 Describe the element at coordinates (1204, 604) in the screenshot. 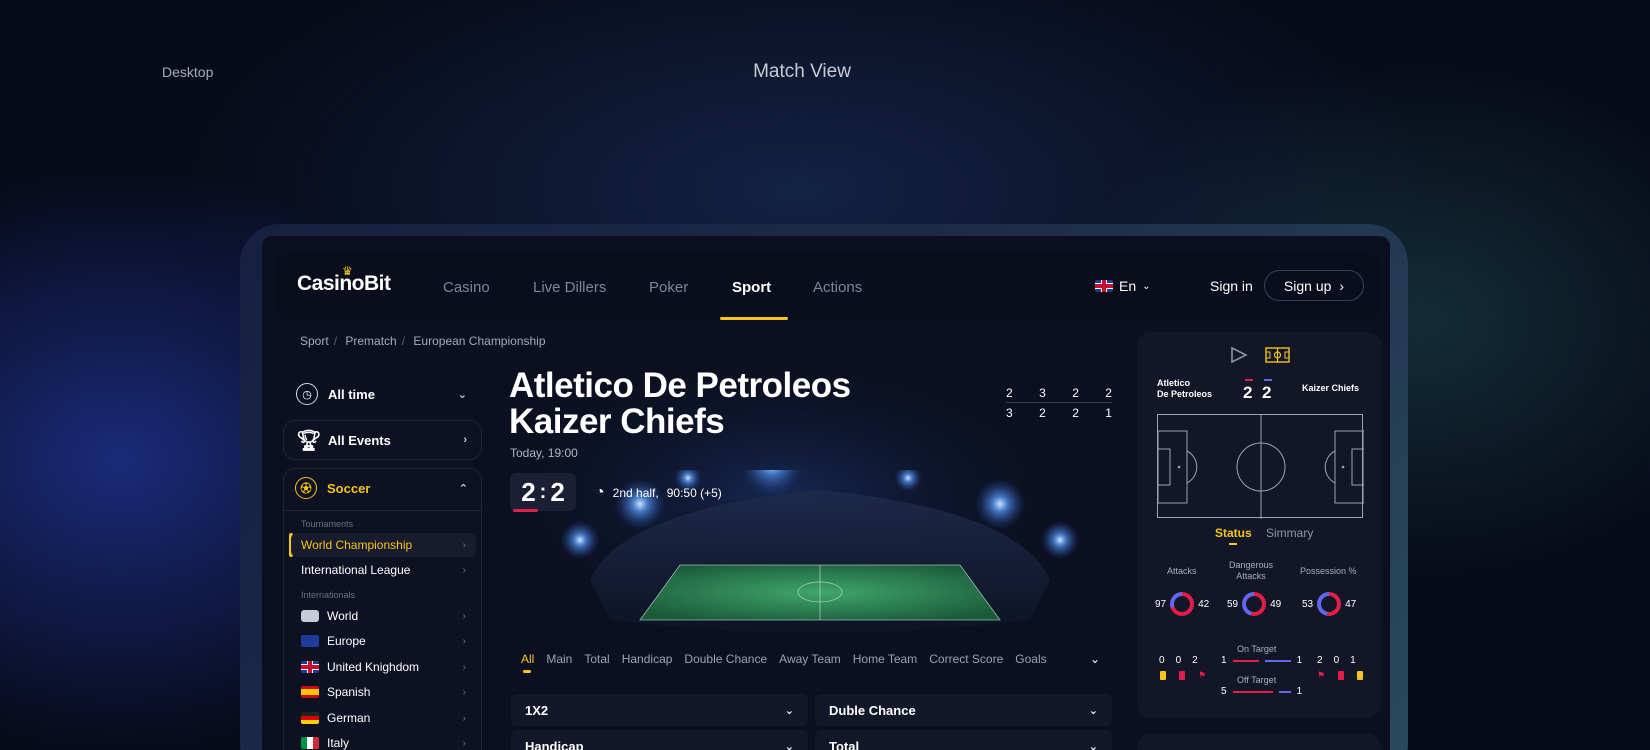

I see `stat-away-value: 42` at that location.